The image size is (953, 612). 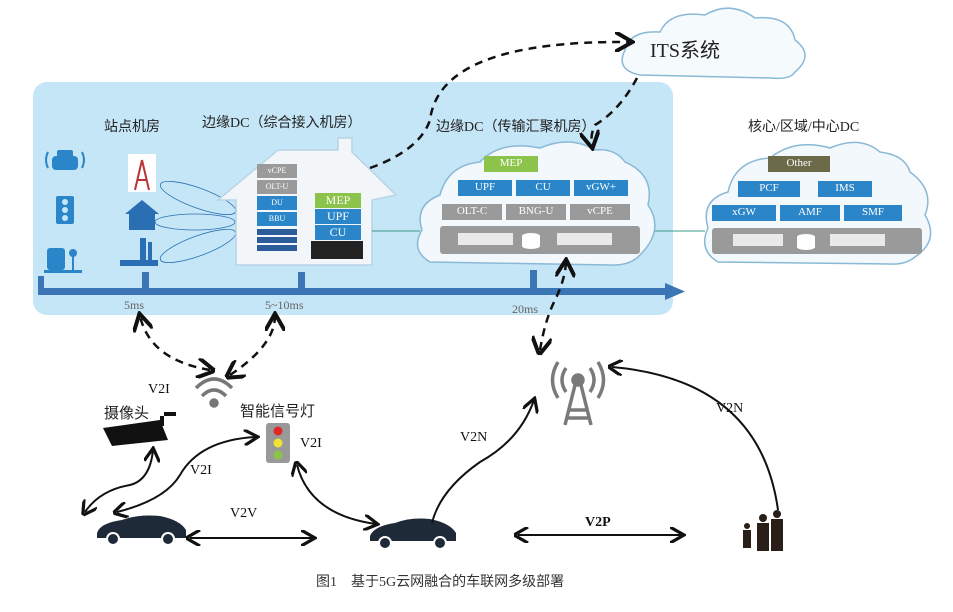 What do you see at coordinates (472, 212) in the screenshot?
I see `olt-c-module: OLT-C` at bounding box center [472, 212].